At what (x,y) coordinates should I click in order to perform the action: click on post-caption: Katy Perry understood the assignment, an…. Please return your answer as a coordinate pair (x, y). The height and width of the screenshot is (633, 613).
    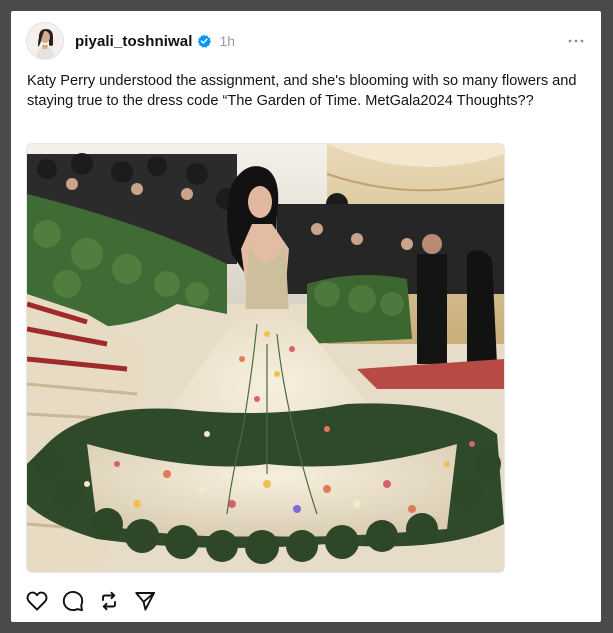
    Looking at the image, I should click on (302, 91).